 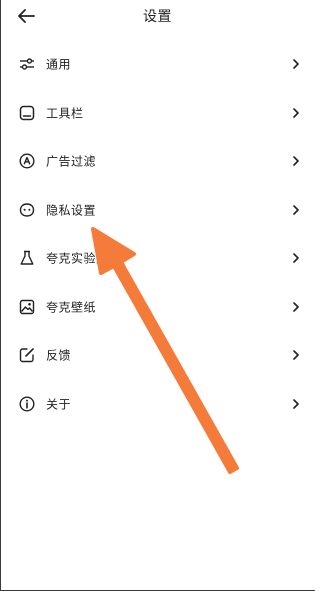 I want to click on flask-icon, so click(x=27, y=258).